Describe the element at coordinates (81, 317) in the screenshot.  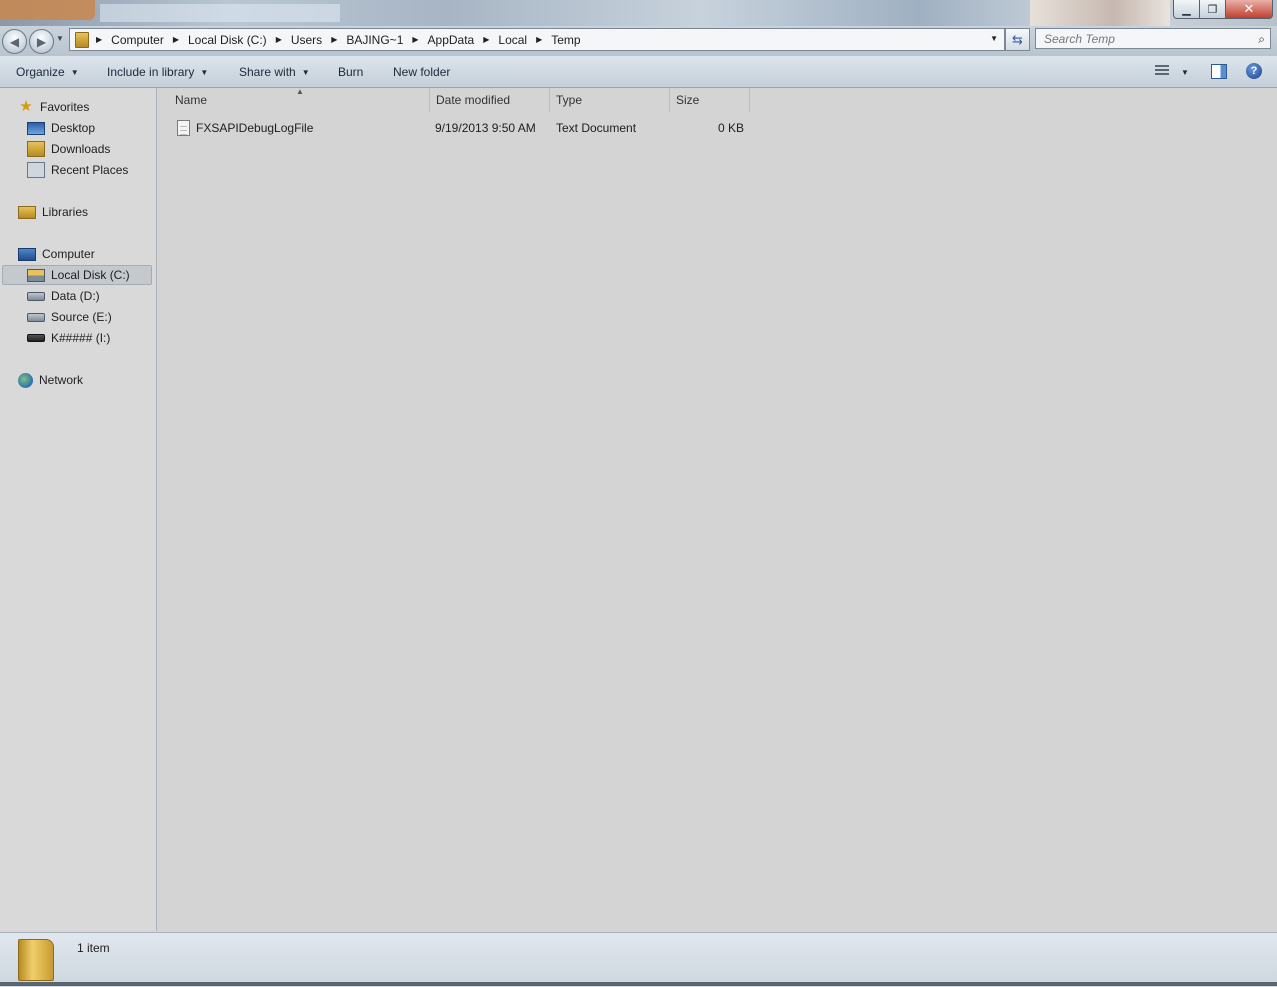
I see `nav-drive-e-label: Source (E:)` at that location.